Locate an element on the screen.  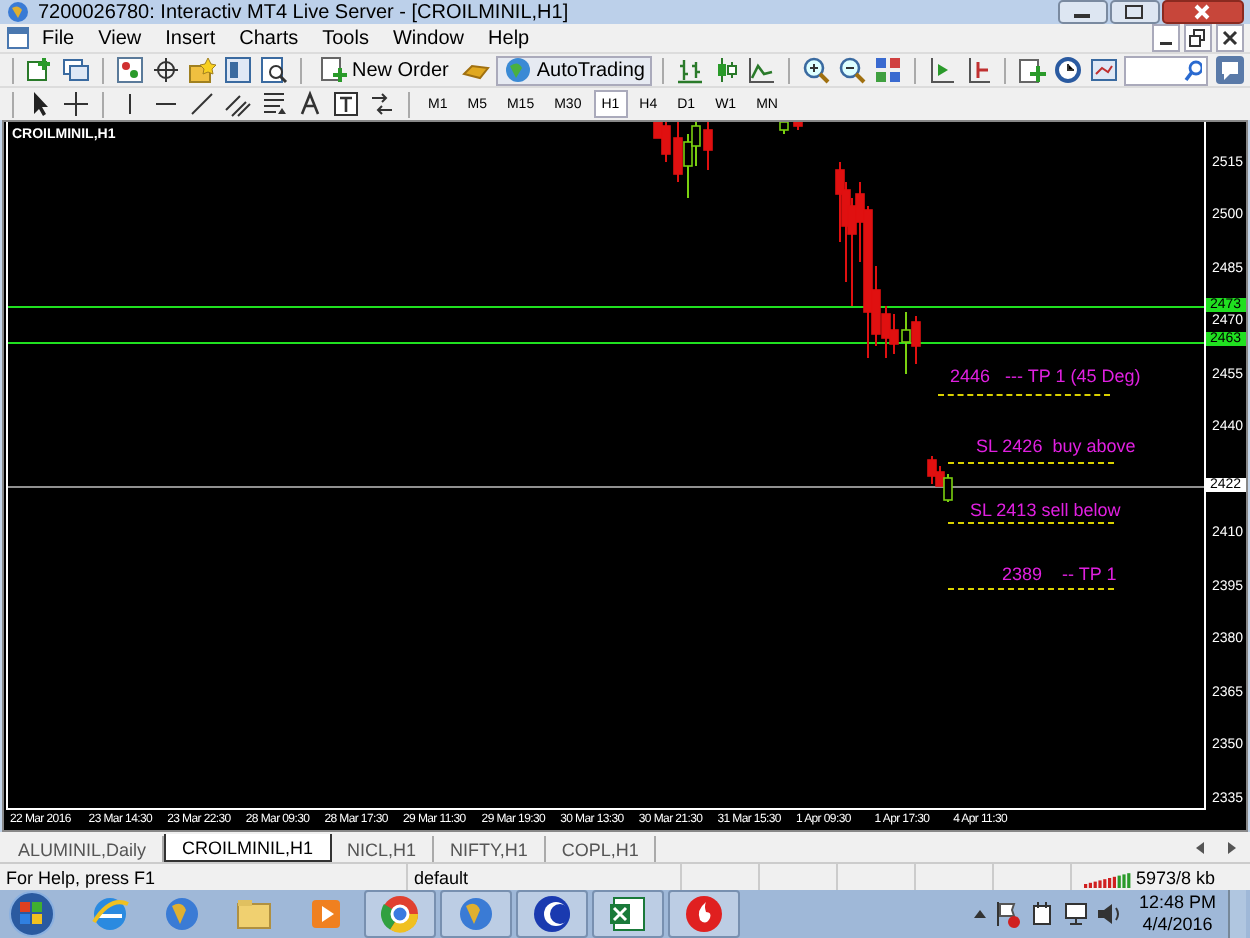
restore-icon is located at coordinates (1198, 38).